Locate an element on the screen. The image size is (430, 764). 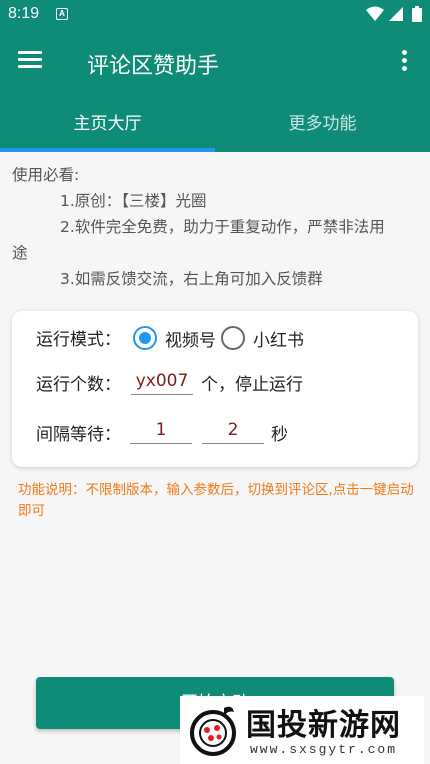
interval-max-input: 2 is located at coordinates (233, 430).